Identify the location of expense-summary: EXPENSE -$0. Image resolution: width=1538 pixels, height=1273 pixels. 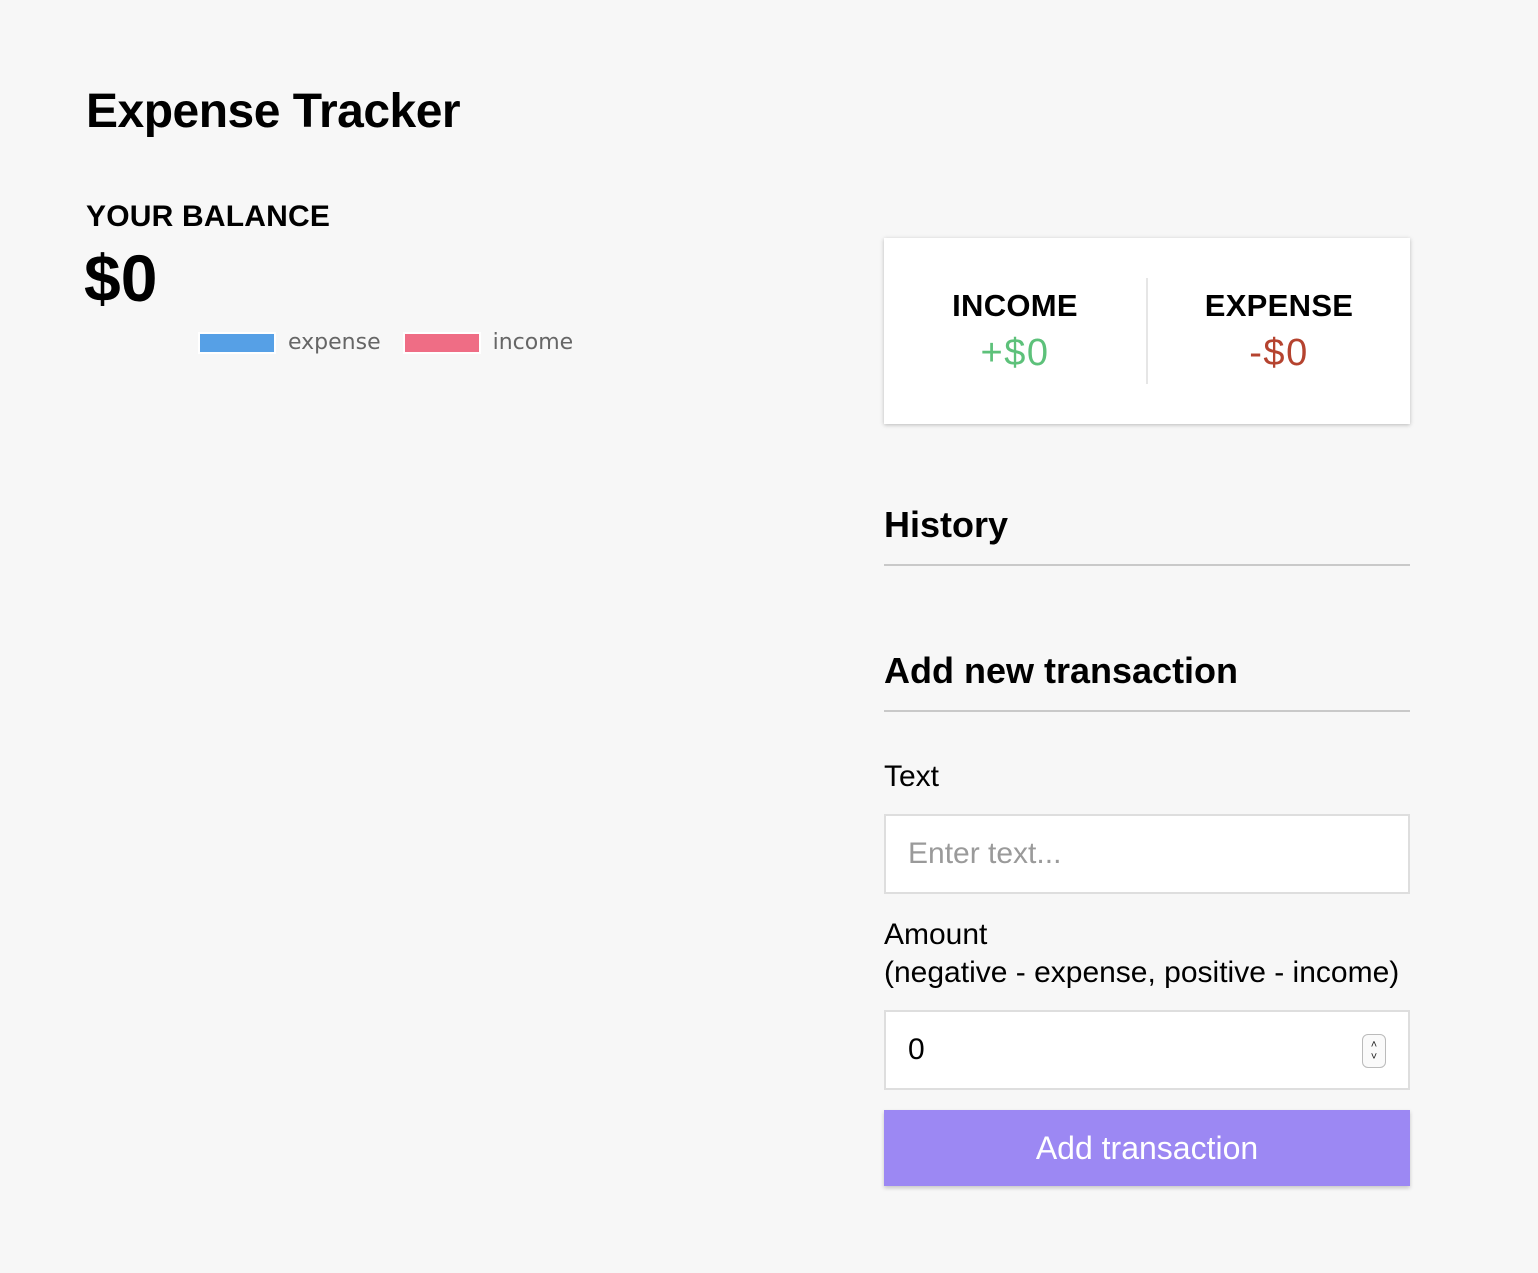
(1279, 331).